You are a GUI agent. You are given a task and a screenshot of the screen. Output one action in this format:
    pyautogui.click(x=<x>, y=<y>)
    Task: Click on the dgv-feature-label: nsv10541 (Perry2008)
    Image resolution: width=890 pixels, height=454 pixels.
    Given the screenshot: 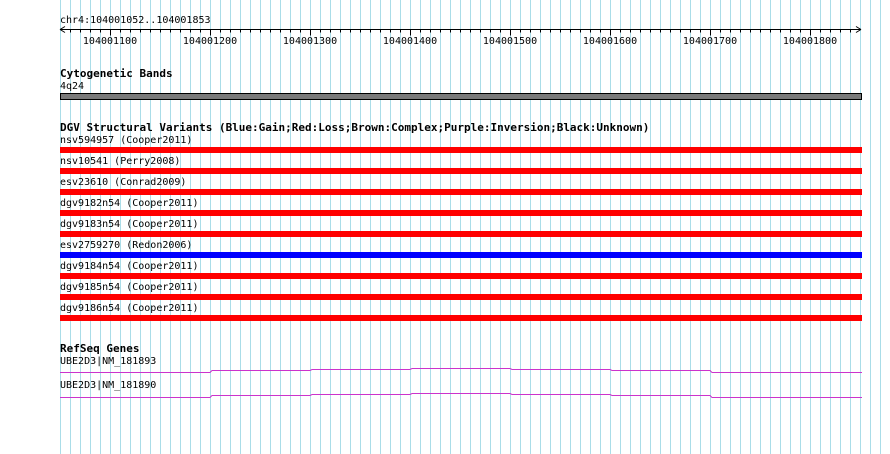 What is the action you would take?
    pyautogui.click(x=120, y=161)
    